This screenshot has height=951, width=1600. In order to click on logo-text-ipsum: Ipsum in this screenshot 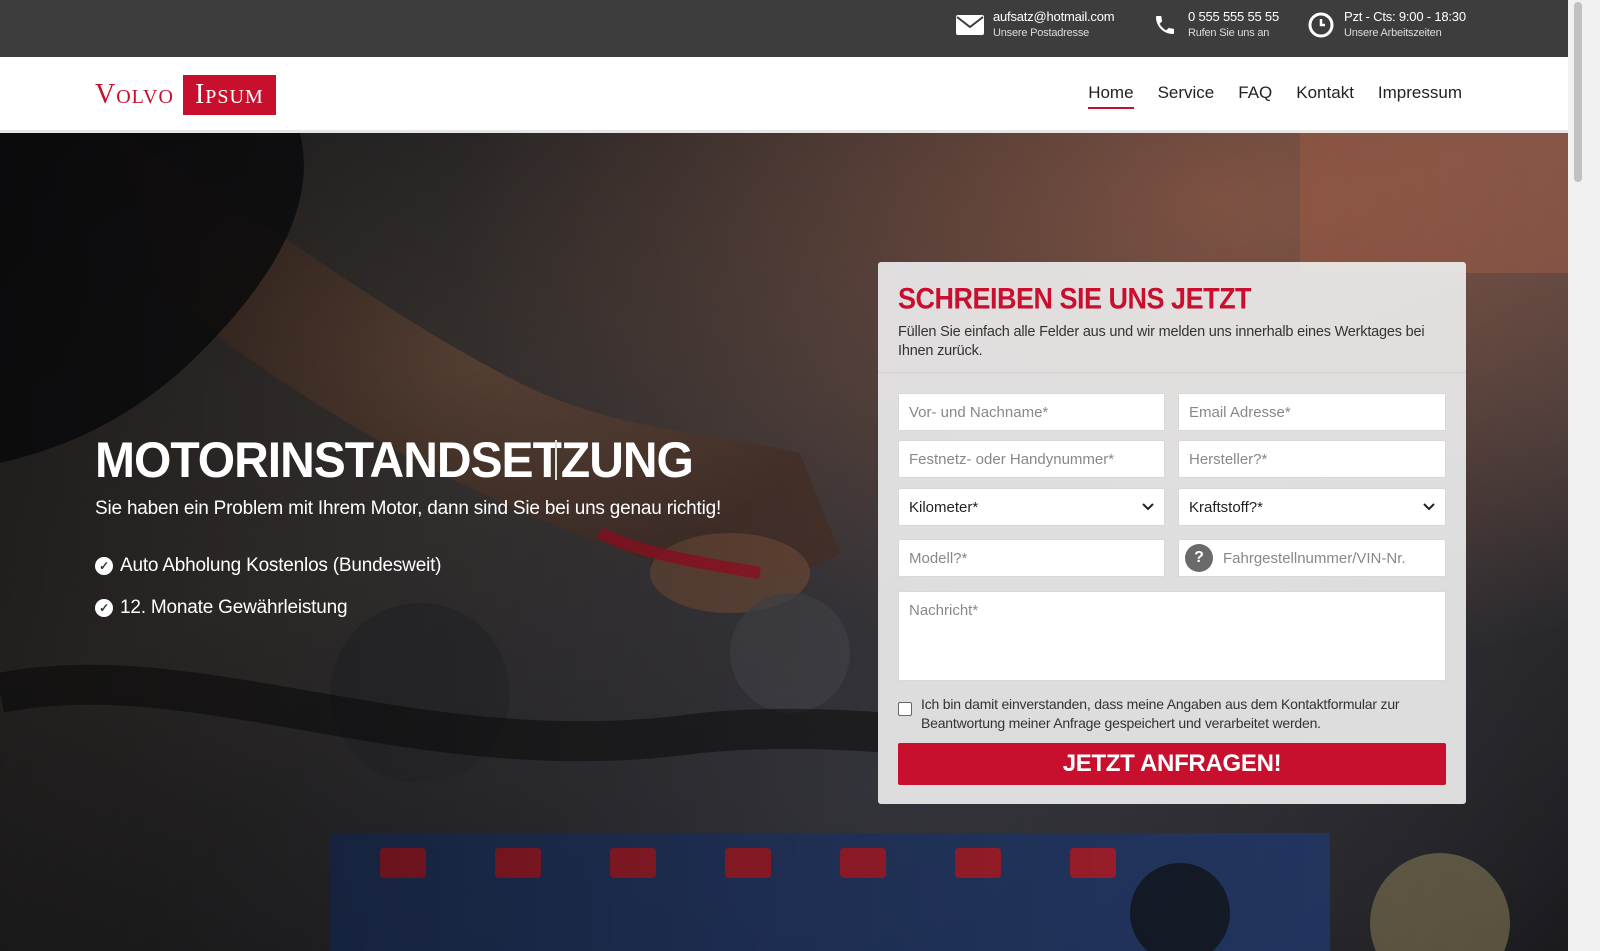, I will do `click(229, 95)`.